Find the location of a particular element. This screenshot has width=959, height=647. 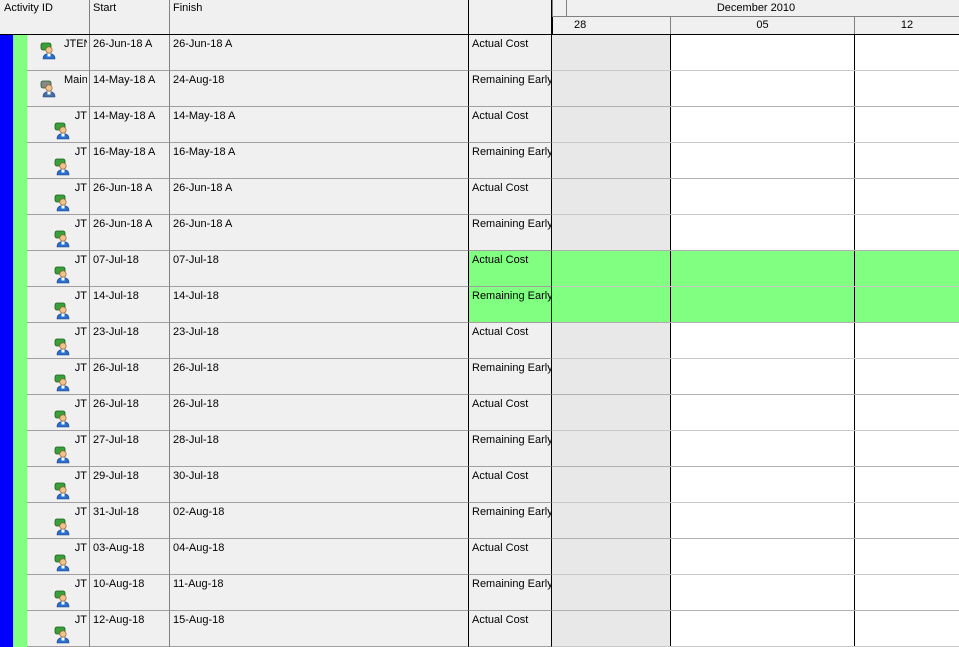

activity-row: JT 16-May-18 A 16-May-18 A Remaining Early is located at coordinates (479, 161).